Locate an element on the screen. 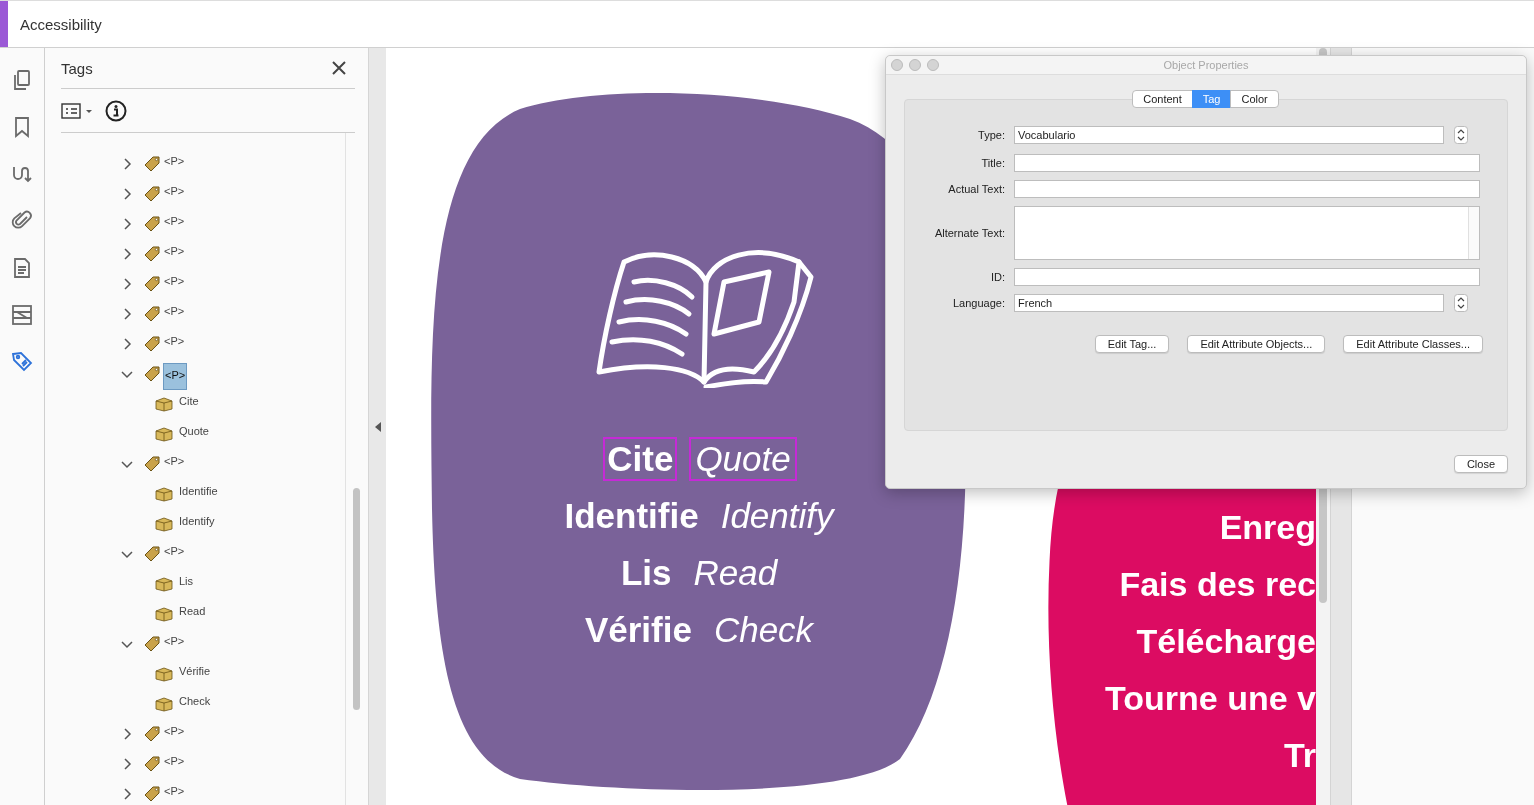  content-label: Lis is located at coordinates (186, 581).